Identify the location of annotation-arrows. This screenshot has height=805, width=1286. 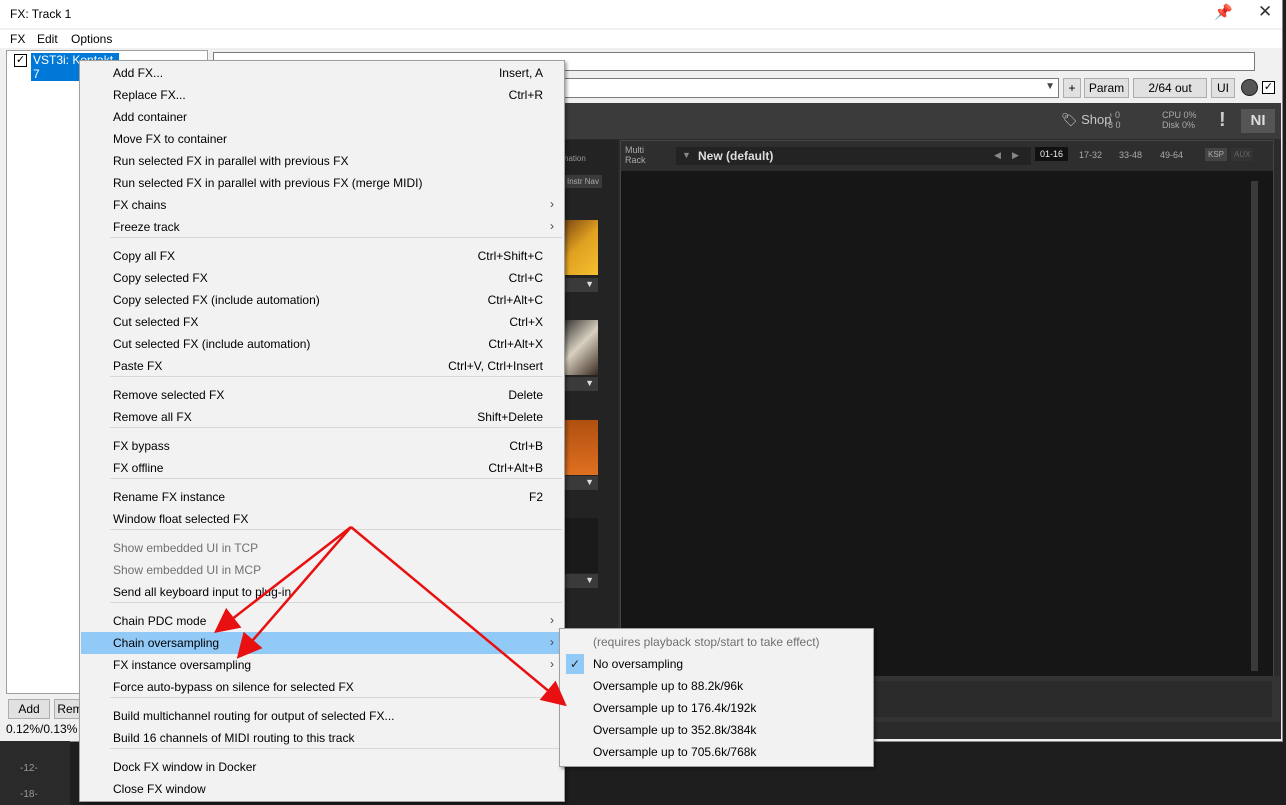
(390, 616).